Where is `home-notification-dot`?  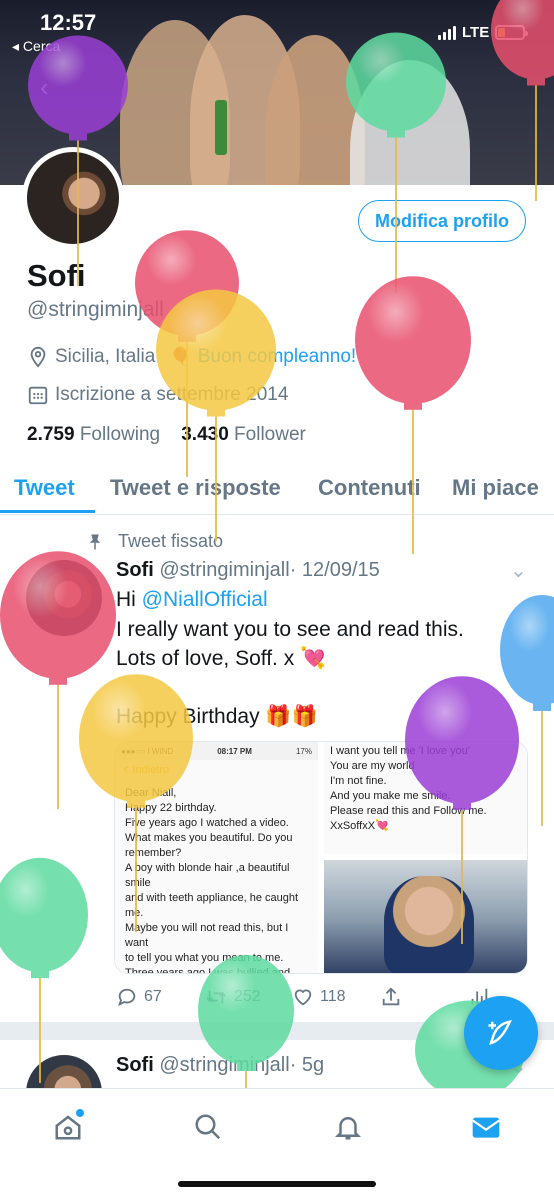
home-notification-dot is located at coordinates (80, 1113).